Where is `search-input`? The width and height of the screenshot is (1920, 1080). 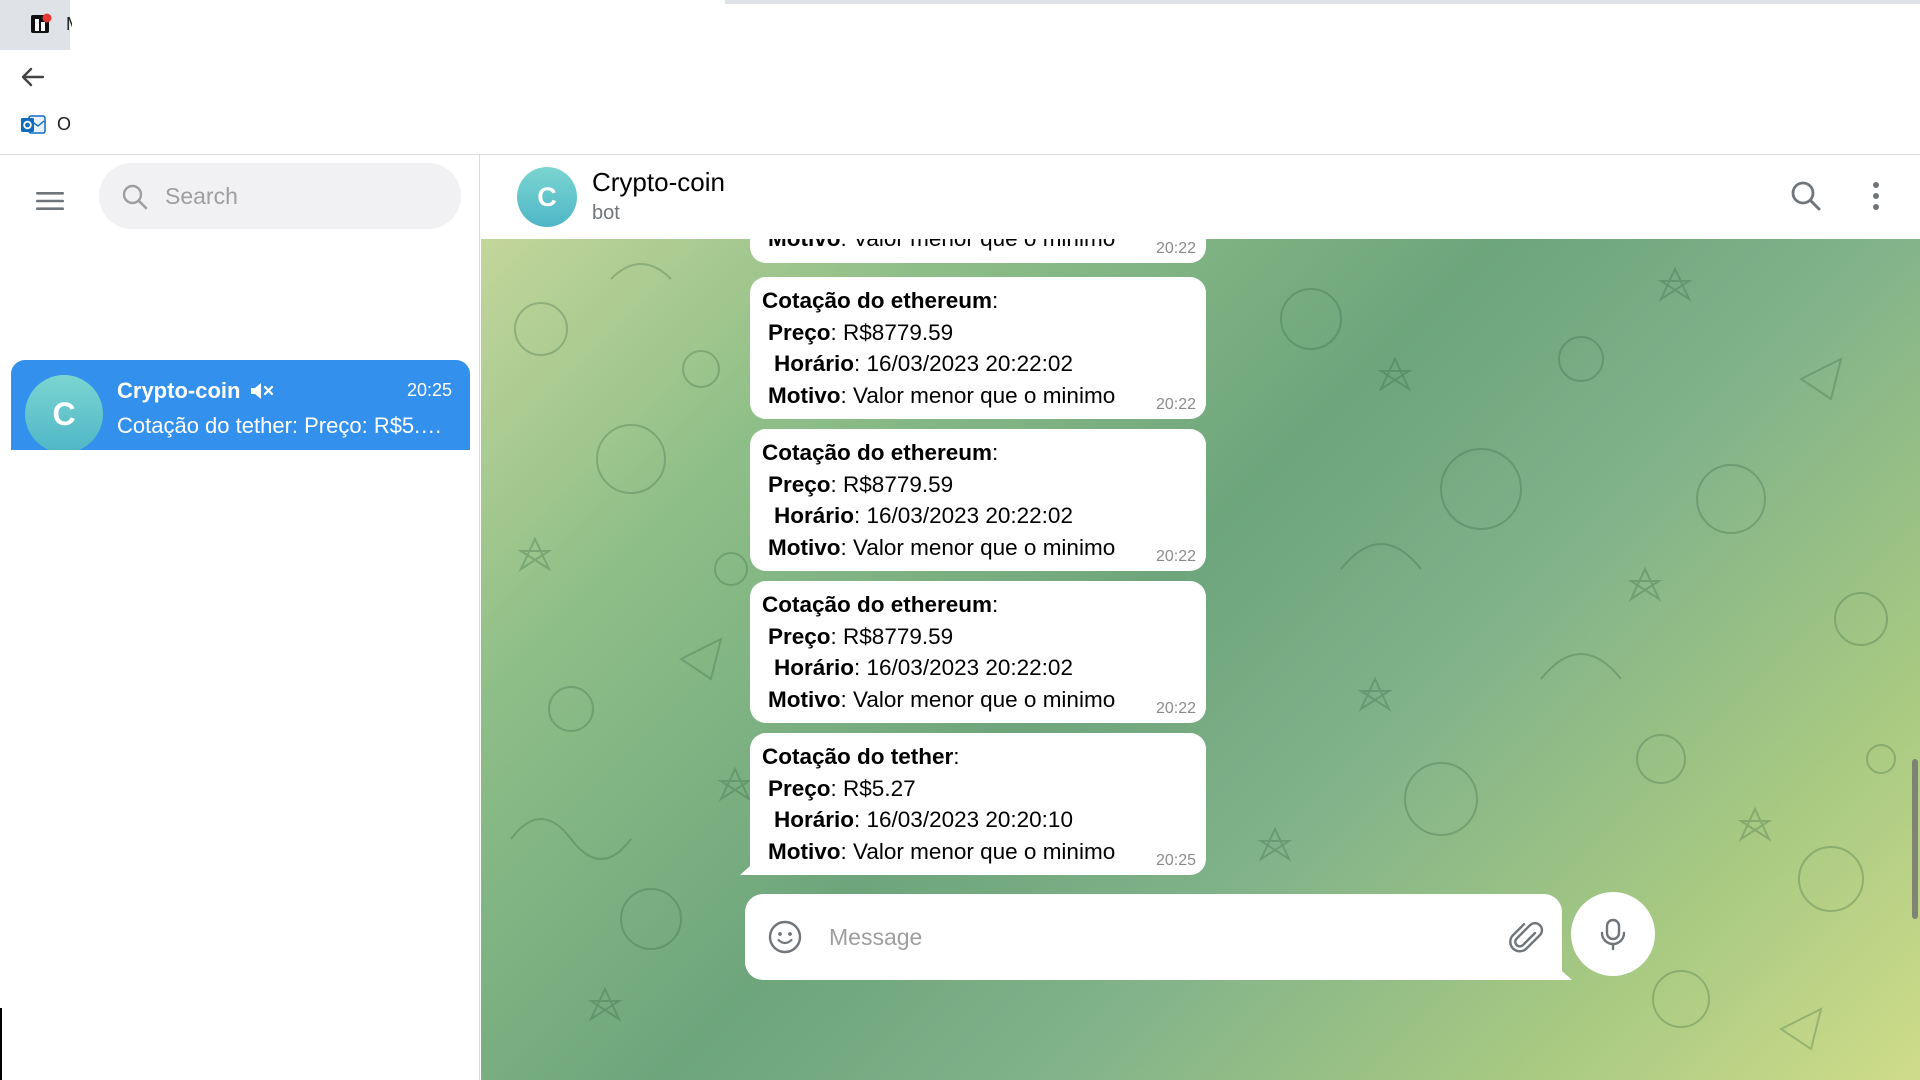 search-input is located at coordinates (305, 196).